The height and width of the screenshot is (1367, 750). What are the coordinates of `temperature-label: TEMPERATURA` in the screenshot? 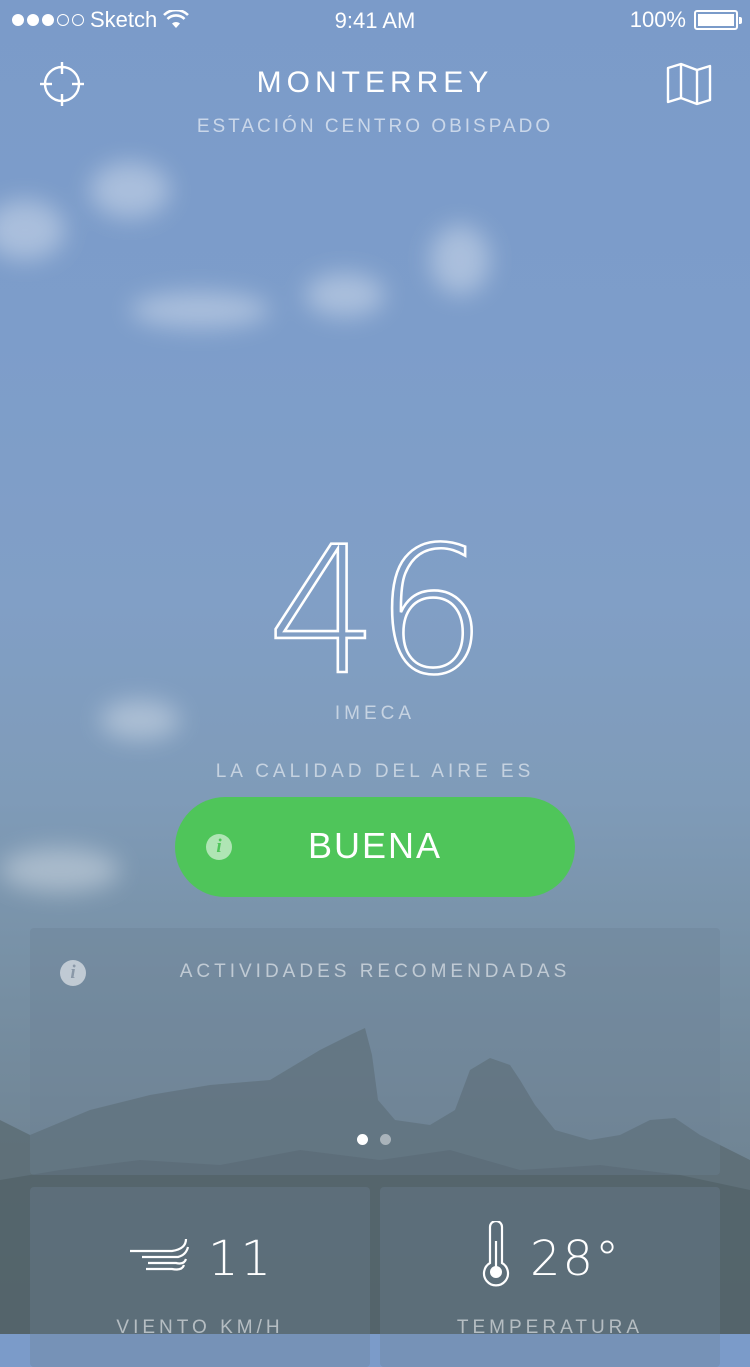 It's located at (550, 1327).